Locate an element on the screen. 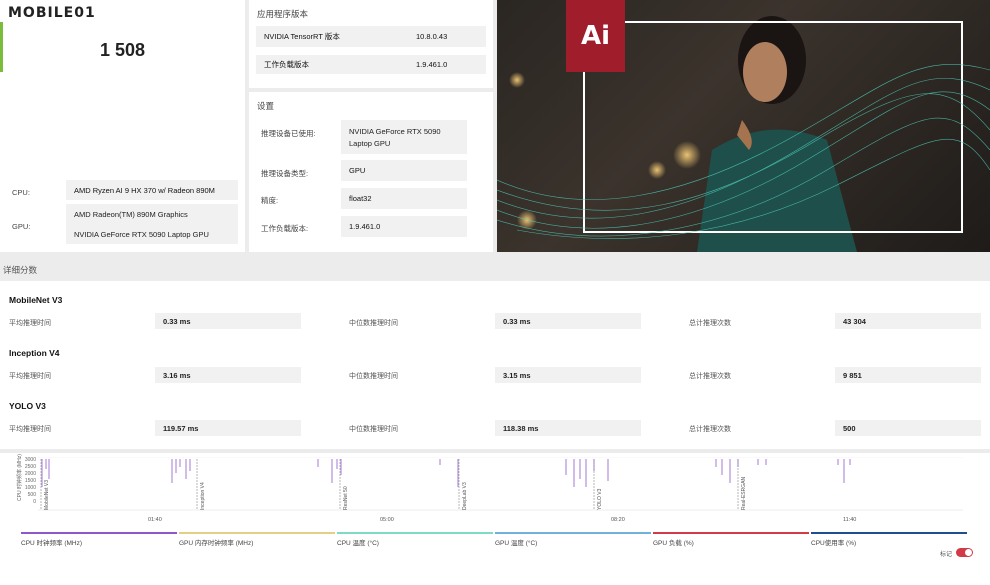  median-label-inception: 中位数推理时间 is located at coordinates (373, 376).